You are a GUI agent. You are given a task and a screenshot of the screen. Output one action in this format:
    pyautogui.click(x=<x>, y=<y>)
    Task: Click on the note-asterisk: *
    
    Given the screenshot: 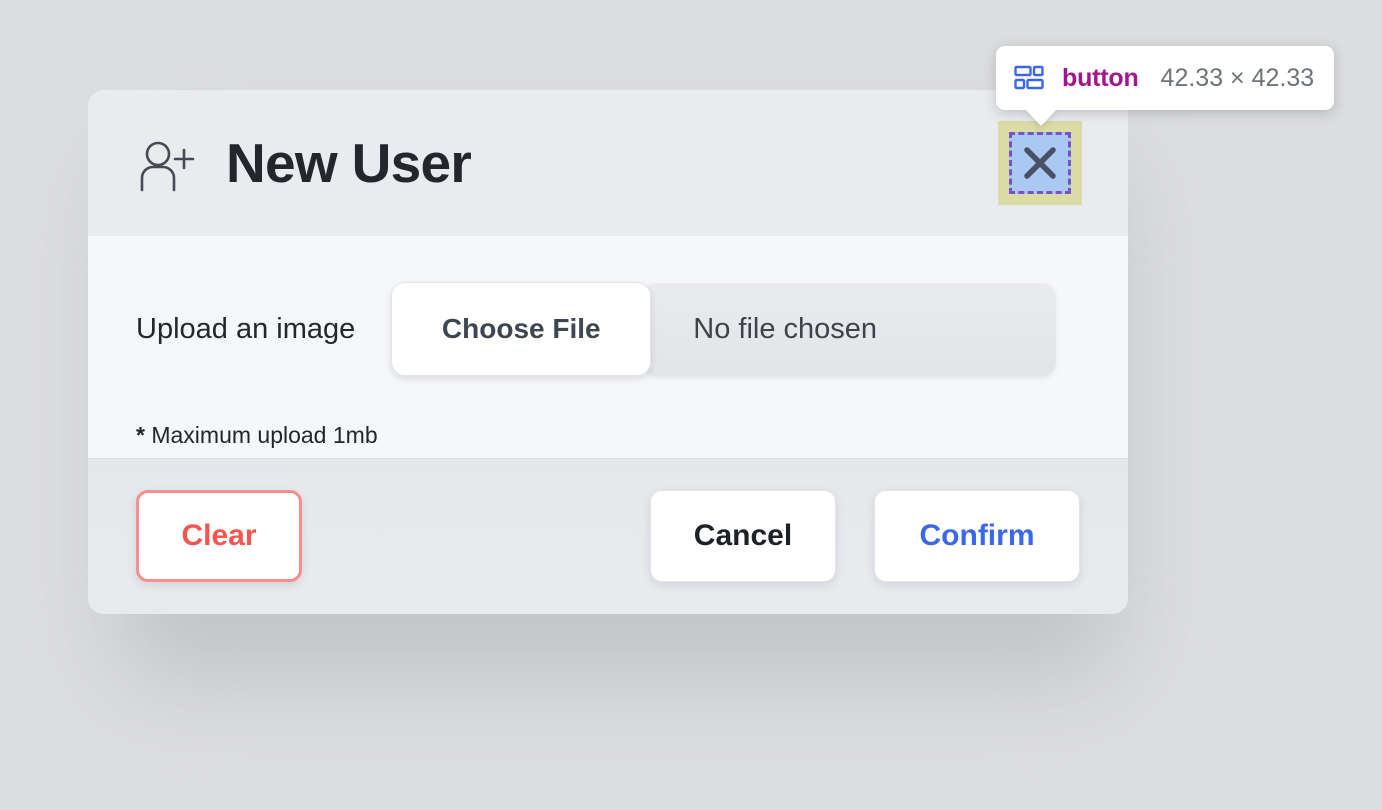 What is the action you would take?
    pyautogui.click(x=140, y=435)
    